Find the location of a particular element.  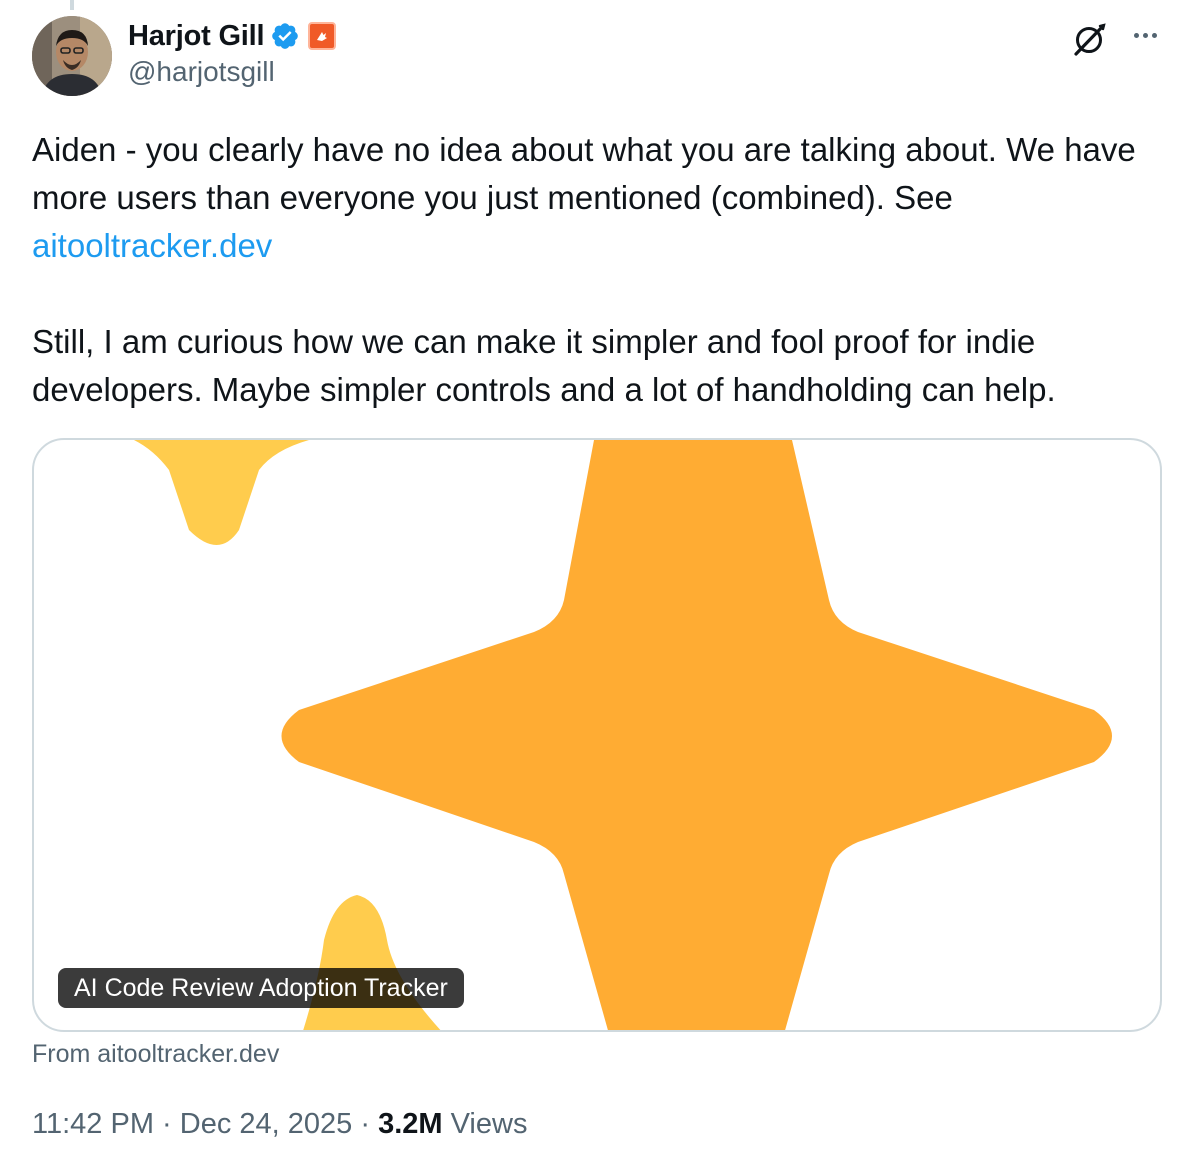

tweet-date: Dec 24, 2025 is located at coordinates (266, 1124).